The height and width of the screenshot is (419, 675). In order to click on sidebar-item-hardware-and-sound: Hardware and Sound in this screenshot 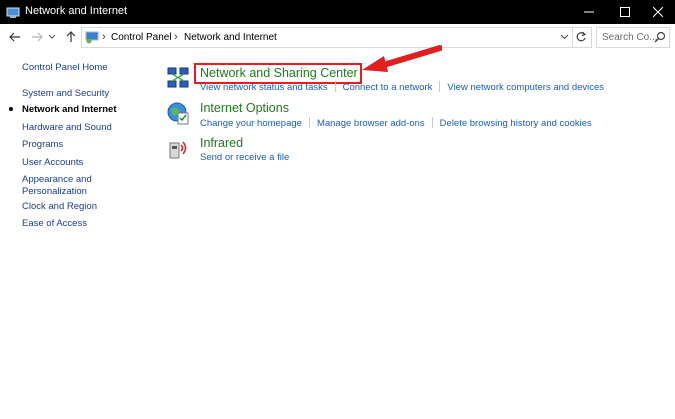, I will do `click(82, 128)`.